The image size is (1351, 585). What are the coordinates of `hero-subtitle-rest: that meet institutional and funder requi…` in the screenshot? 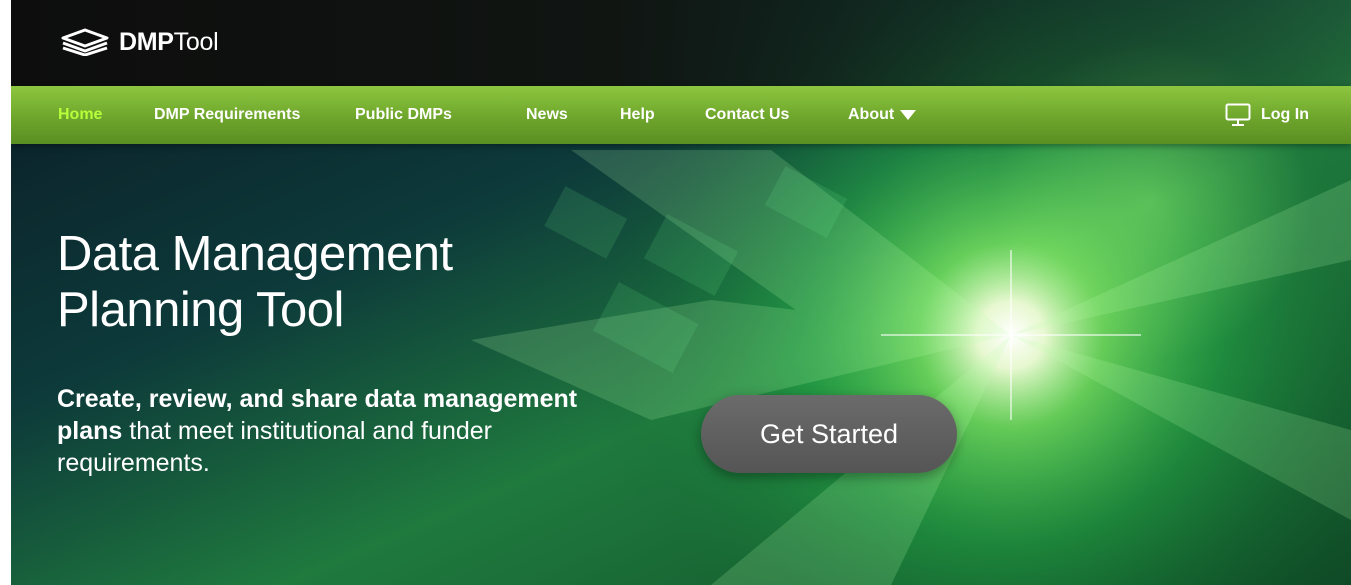 It's located at (274, 447).